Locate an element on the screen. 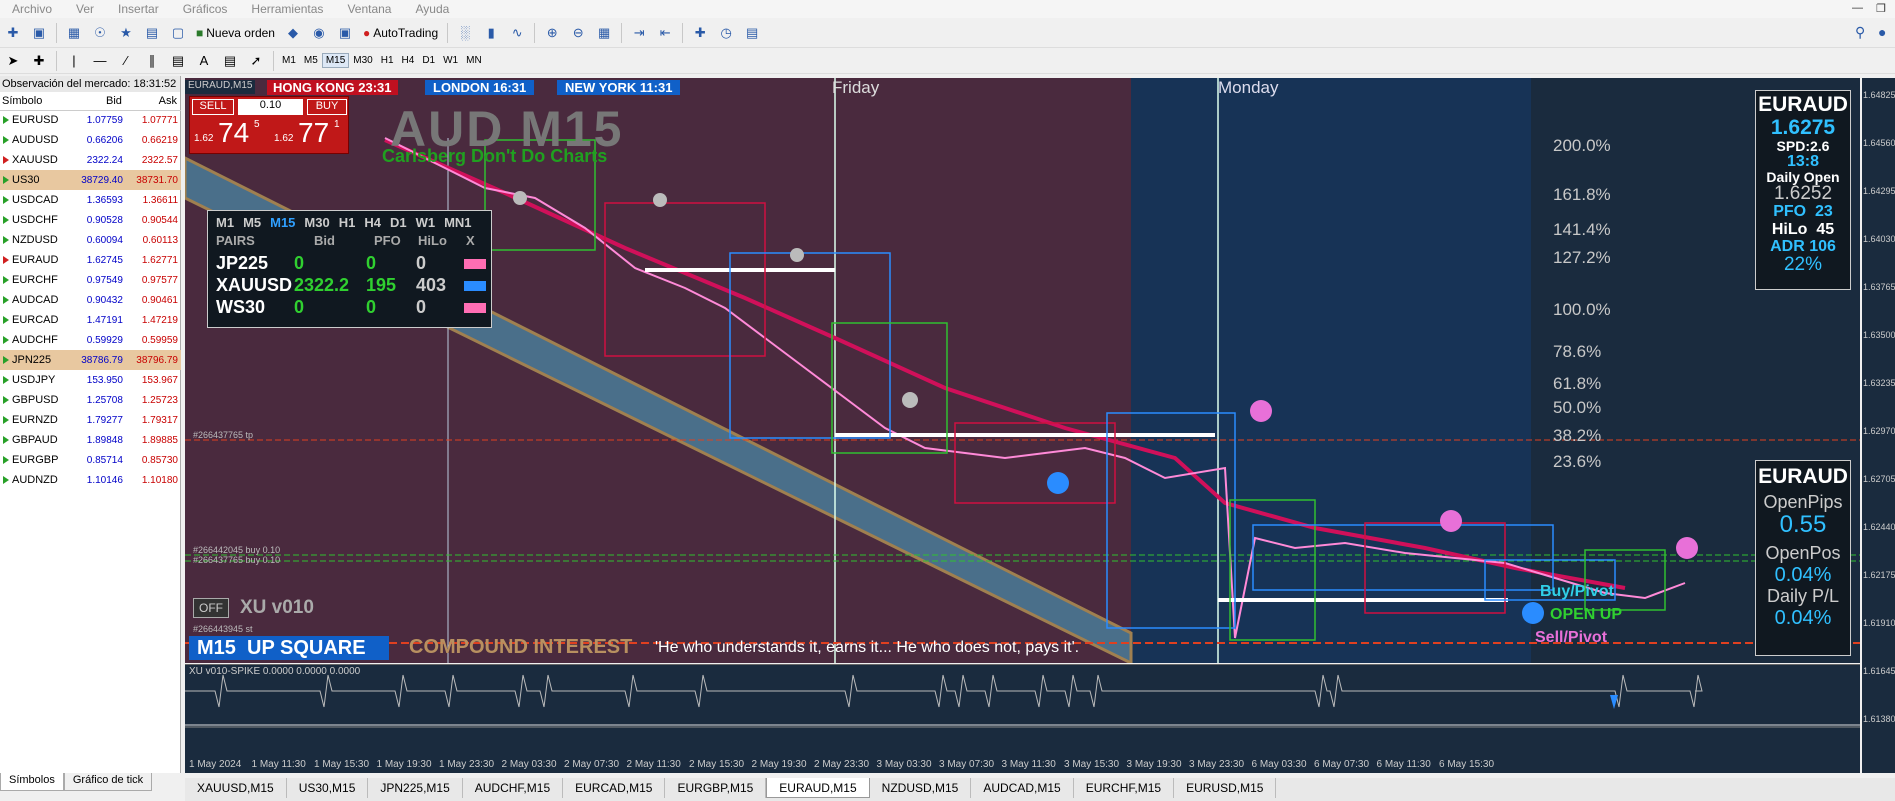  timeframe-d1: D1 is located at coordinates (428, 60).